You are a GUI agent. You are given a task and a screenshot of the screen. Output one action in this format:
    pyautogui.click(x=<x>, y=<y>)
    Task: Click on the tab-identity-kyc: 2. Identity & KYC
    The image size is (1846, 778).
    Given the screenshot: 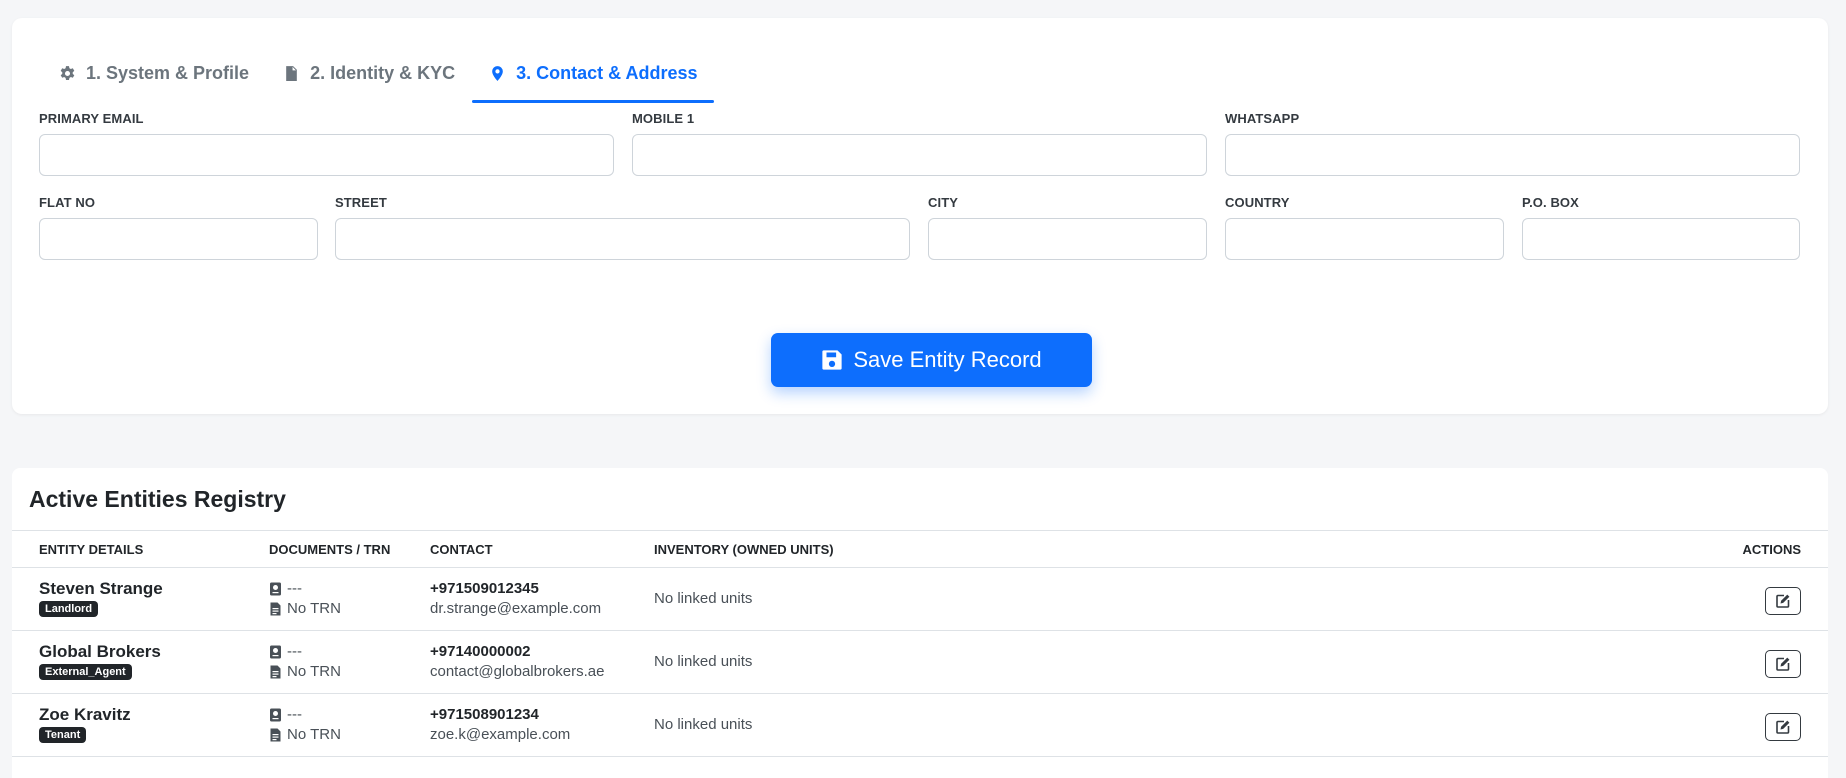 What is the action you would take?
    pyautogui.click(x=369, y=73)
    